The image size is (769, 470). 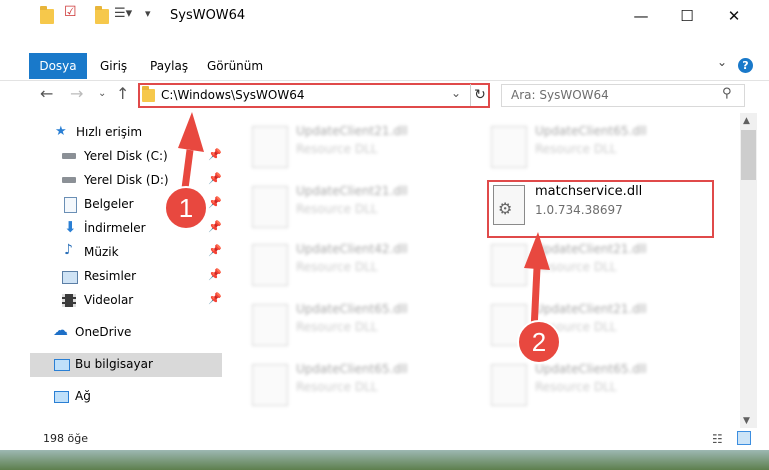 I want to click on step-1-badge: 1, so click(x=186, y=208).